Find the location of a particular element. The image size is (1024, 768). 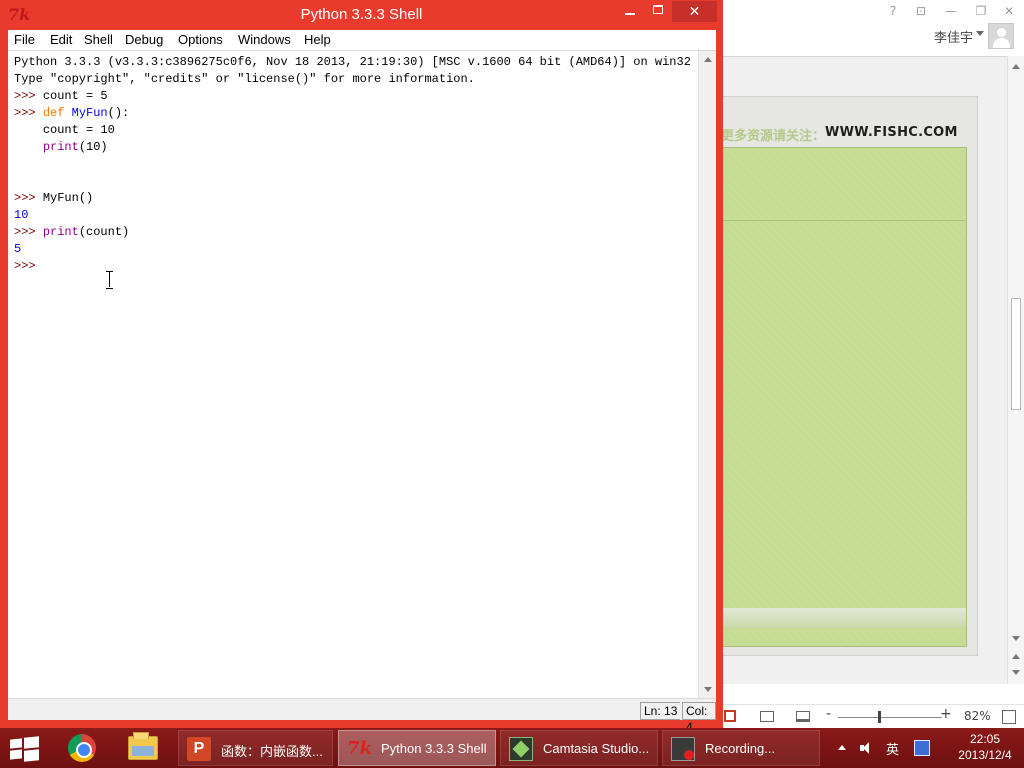

powerpoint-status-bar: - + 82% is located at coordinates (872, 716).